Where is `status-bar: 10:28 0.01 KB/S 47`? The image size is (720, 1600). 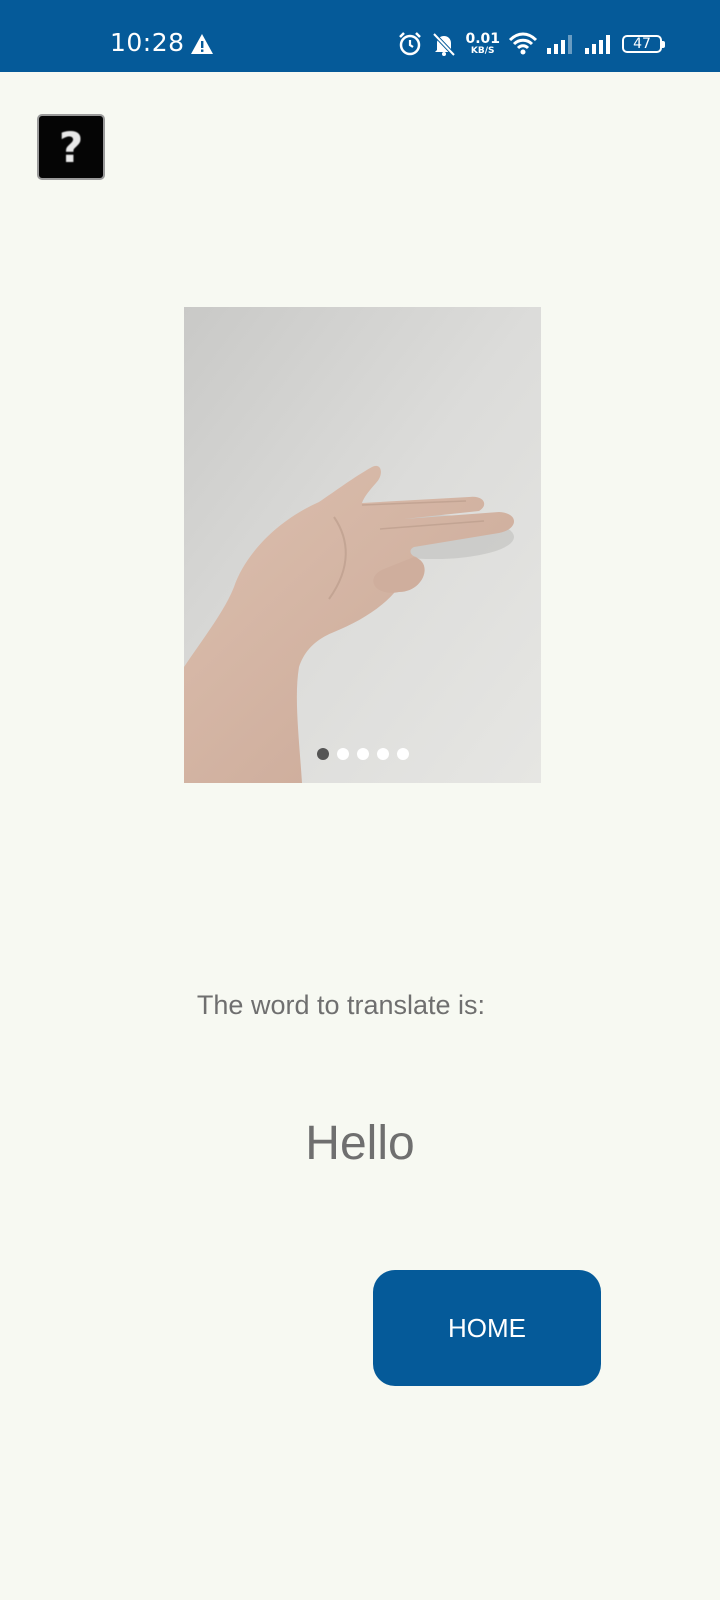 status-bar: 10:28 0.01 KB/S 47 is located at coordinates (360, 36).